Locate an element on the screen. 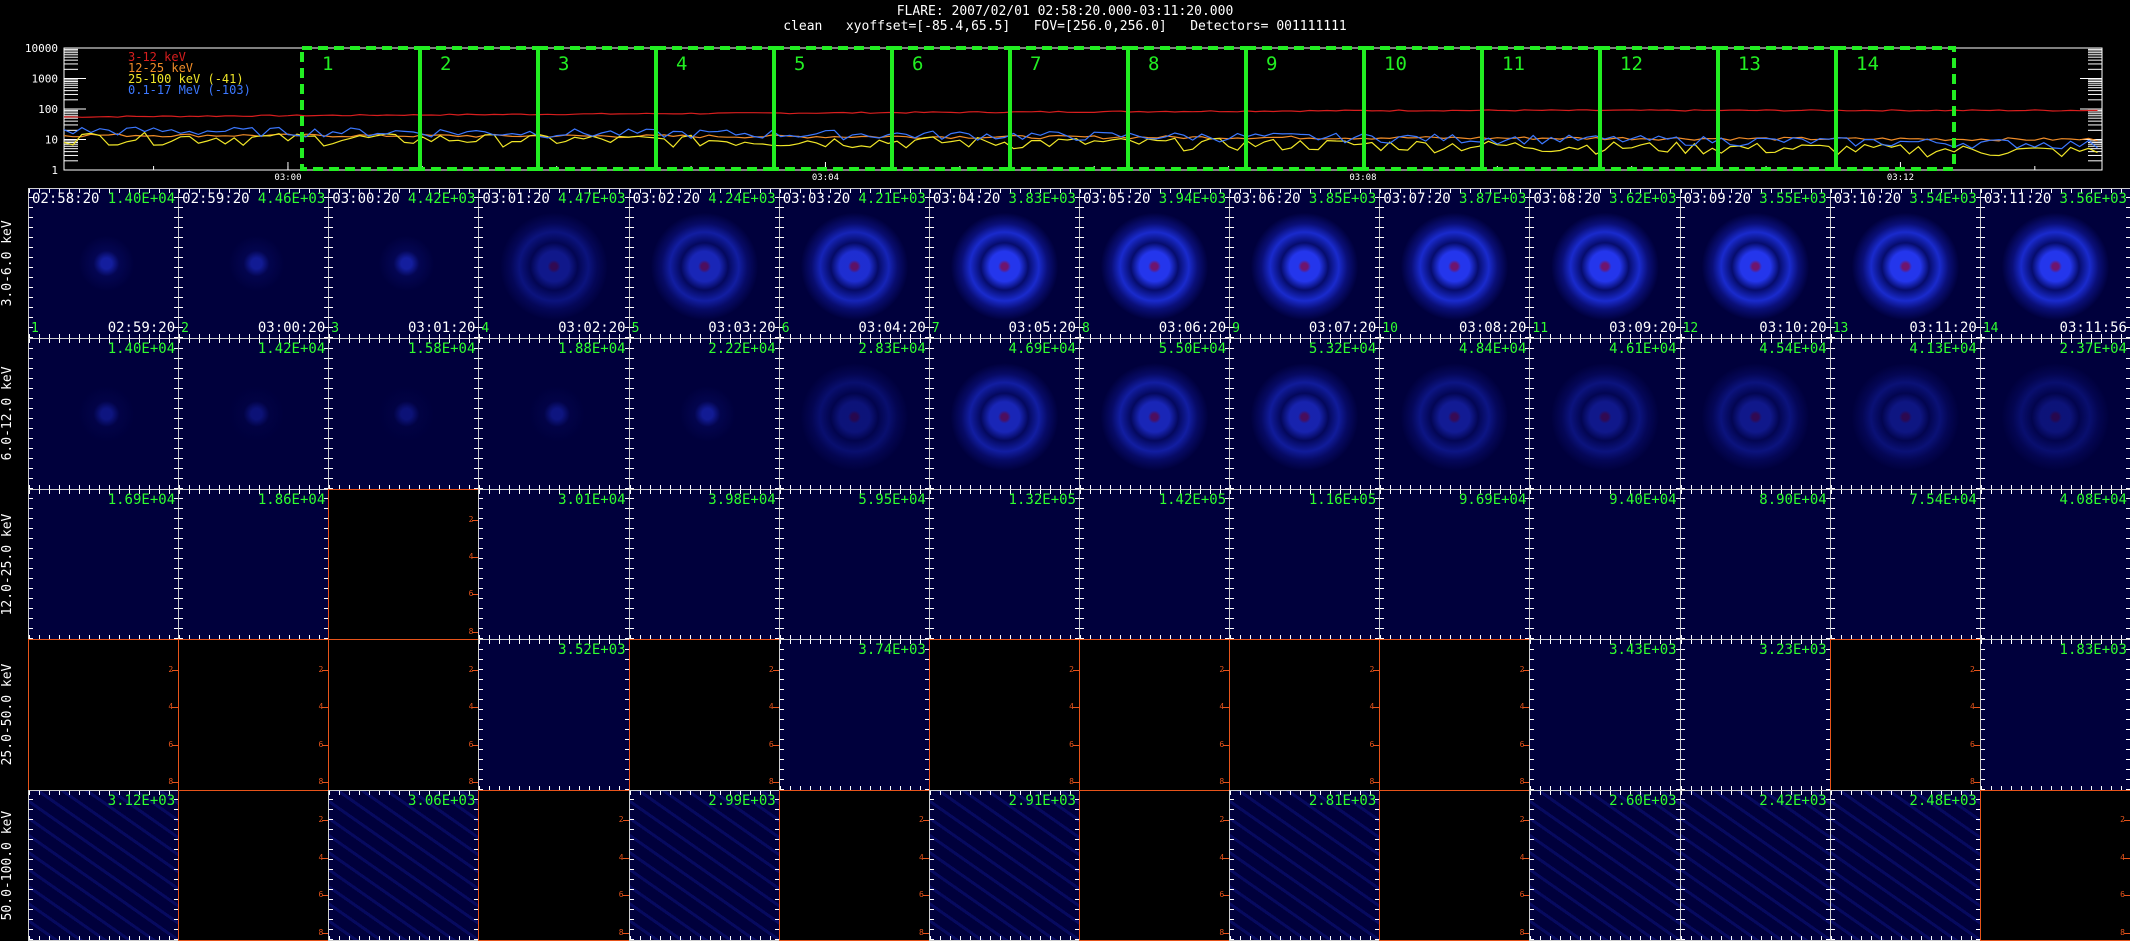  end-time-label: 03:05:20 is located at coordinates (1042, 328).